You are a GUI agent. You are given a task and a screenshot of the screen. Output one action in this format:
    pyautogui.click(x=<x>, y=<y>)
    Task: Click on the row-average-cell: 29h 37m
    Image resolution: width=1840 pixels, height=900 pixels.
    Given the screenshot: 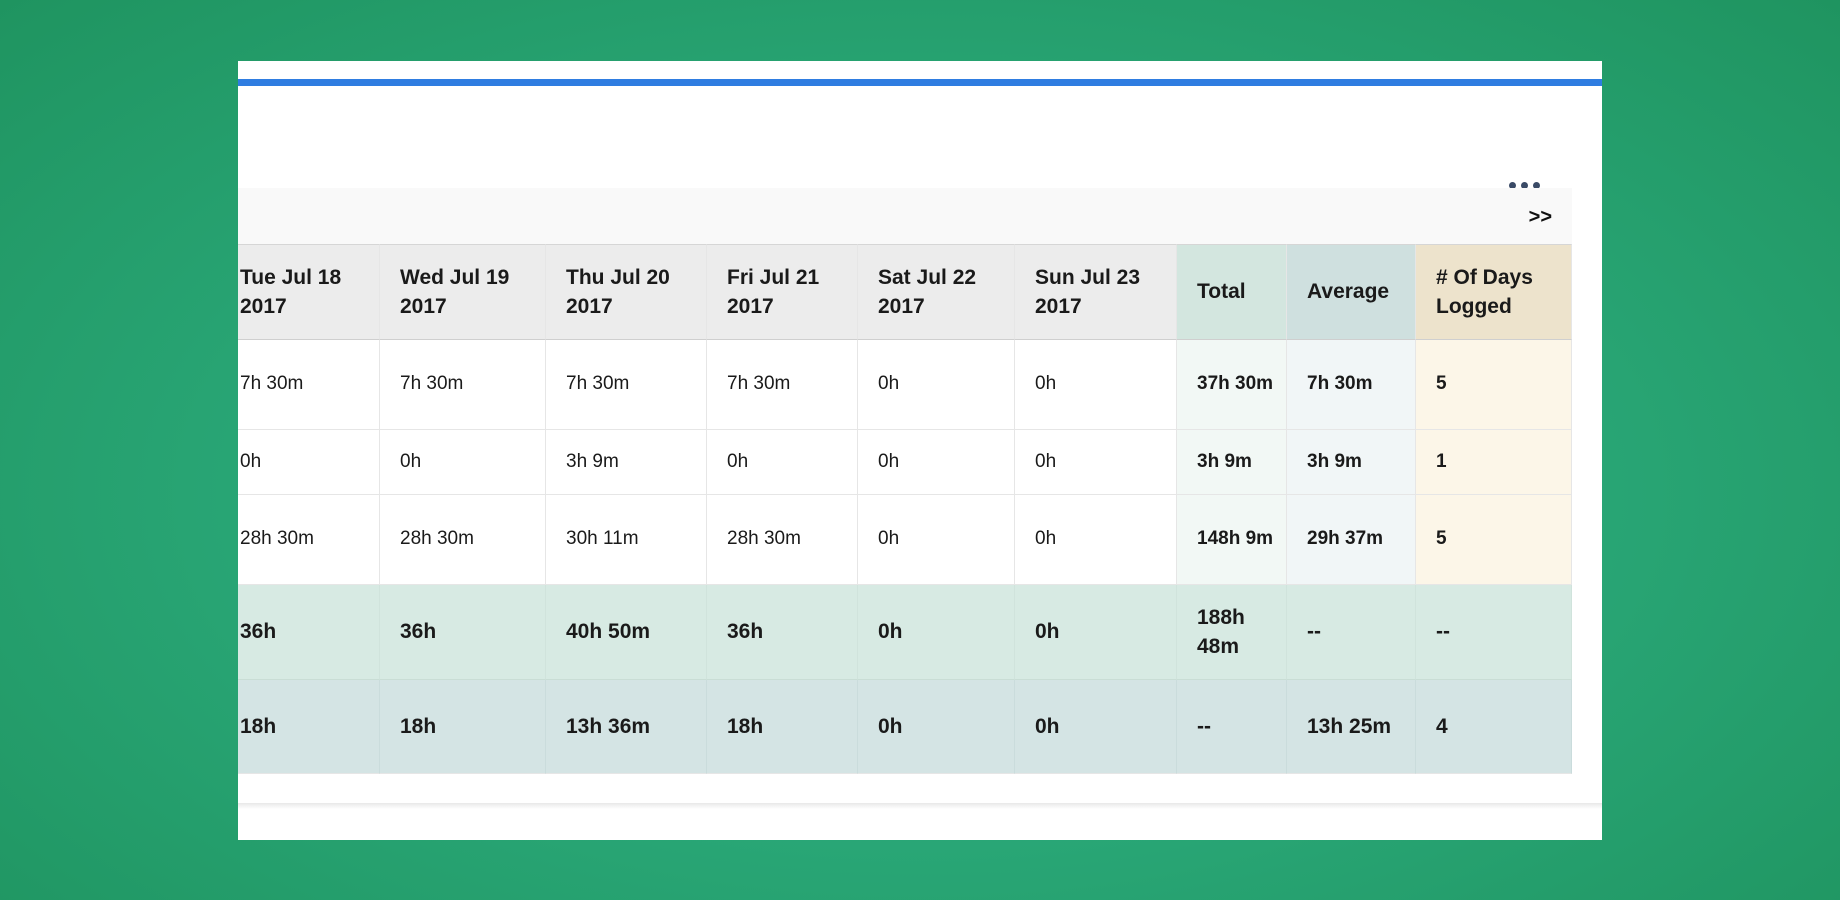 What is the action you would take?
    pyautogui.click(x=1351, y=540)
    